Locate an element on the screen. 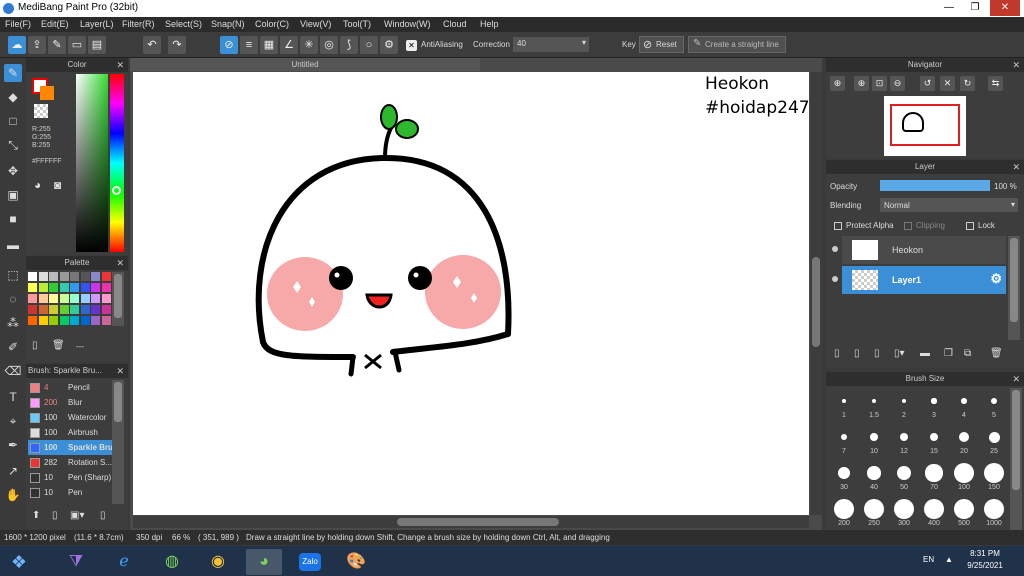  select-pen-tool-icon: ✐ is located at coordinates (13, 347).